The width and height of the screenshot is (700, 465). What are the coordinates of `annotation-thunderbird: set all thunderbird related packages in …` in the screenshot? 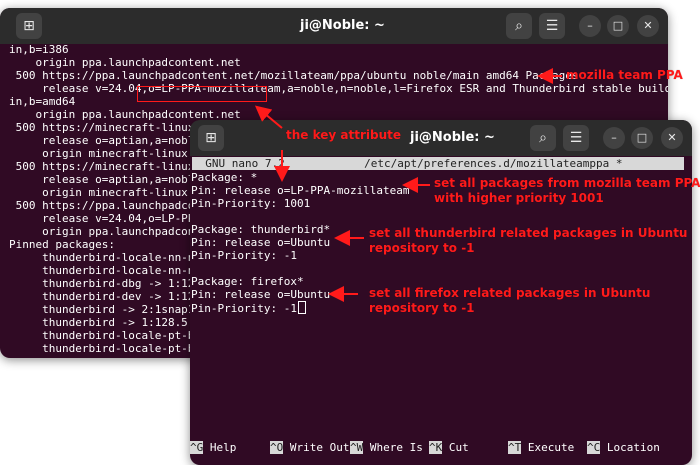 It's located at (528, 240).